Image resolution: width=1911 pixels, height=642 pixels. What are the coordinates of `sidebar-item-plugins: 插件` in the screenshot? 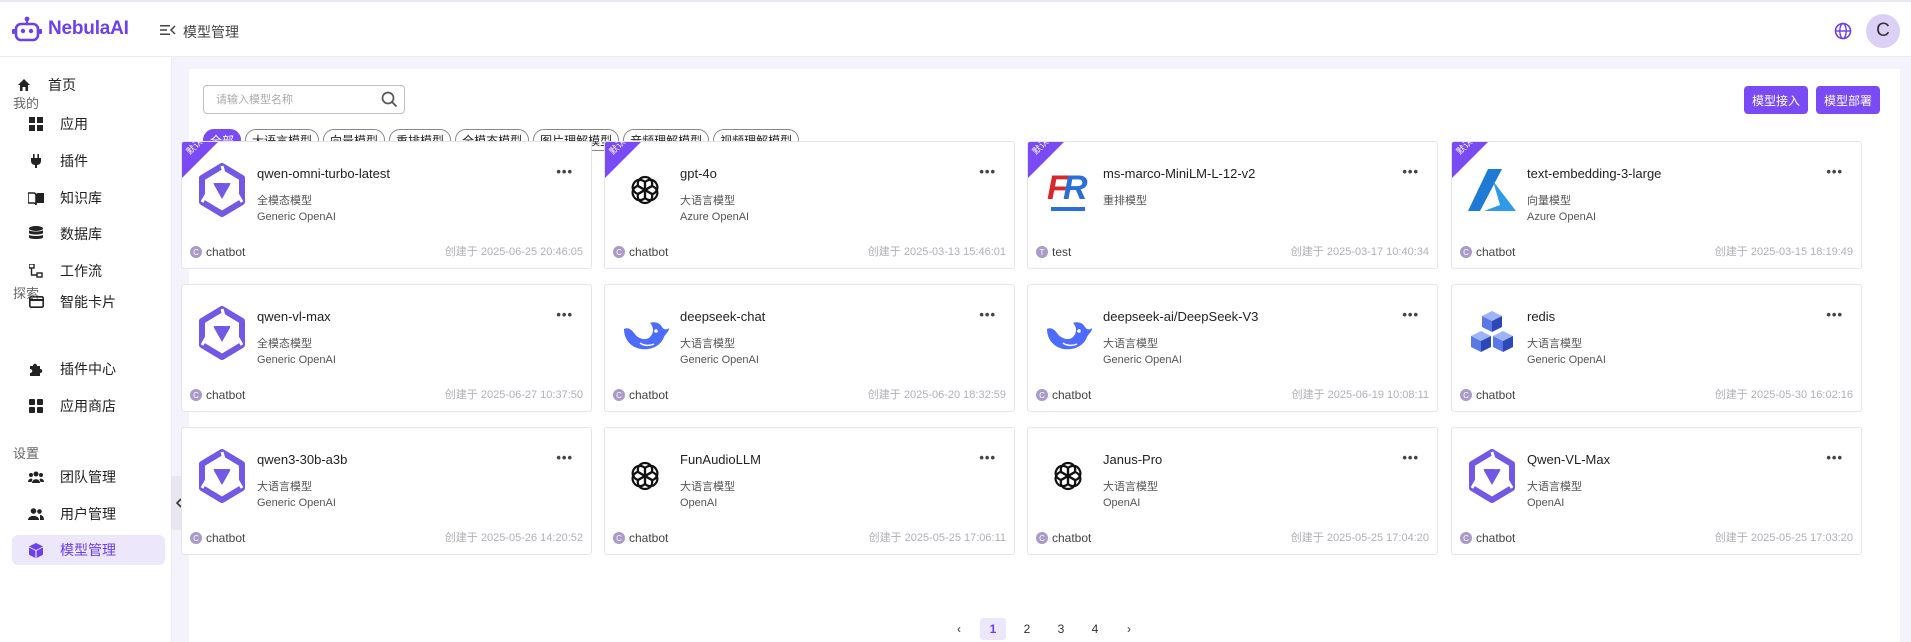 It's located at (88, 161).